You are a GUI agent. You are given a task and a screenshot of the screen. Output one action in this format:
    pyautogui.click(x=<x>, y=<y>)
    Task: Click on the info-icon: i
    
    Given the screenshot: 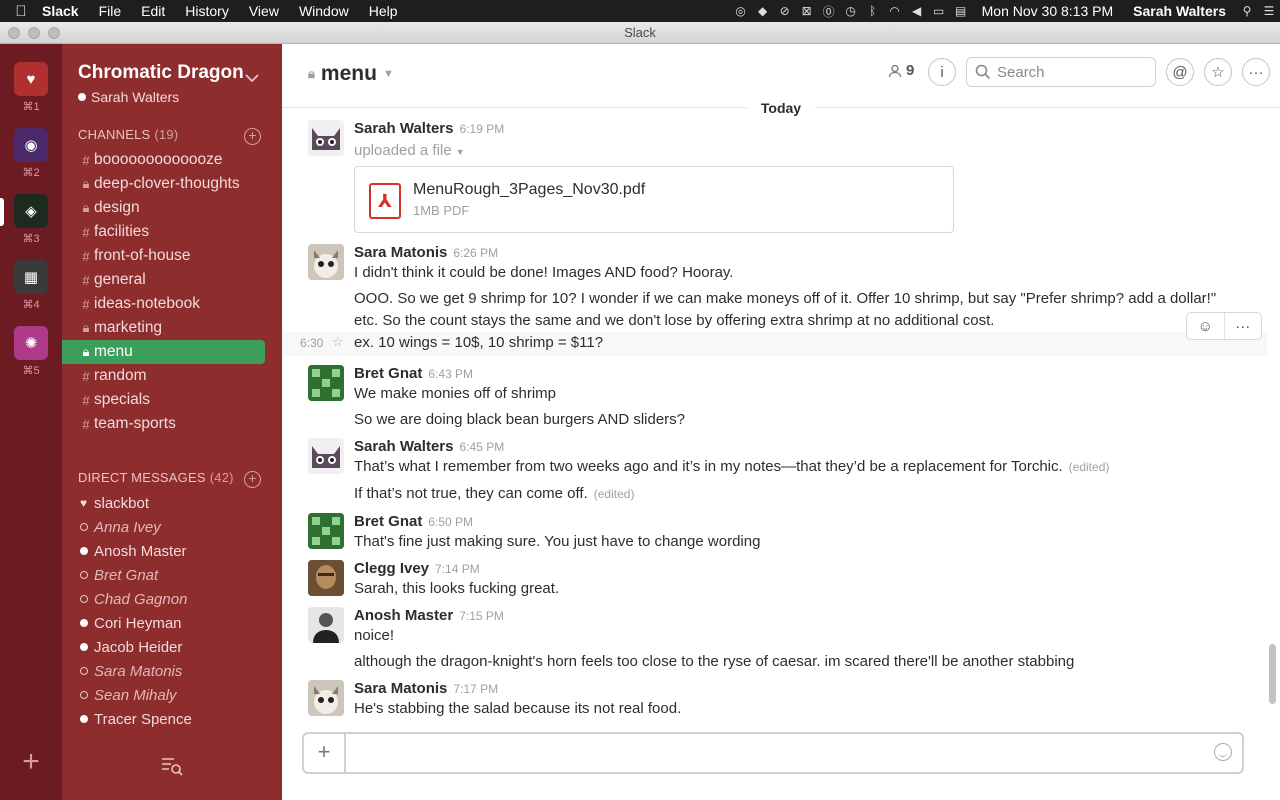 What is the action you would take?
    pyautogui.click(x=942, y=72)
    